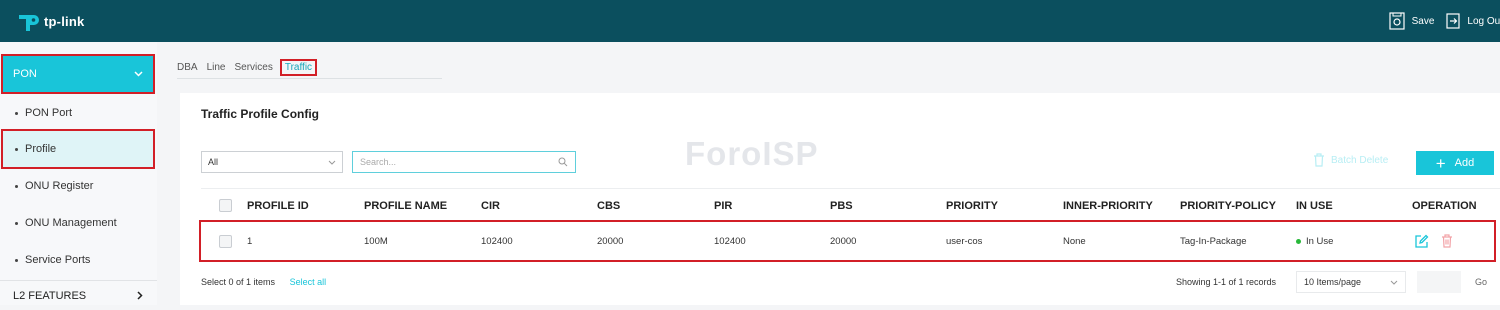  Describe the element at coordinates (238, 282) in the screenshot. I see `selection-count: Select 0 of 1 items` at that location.